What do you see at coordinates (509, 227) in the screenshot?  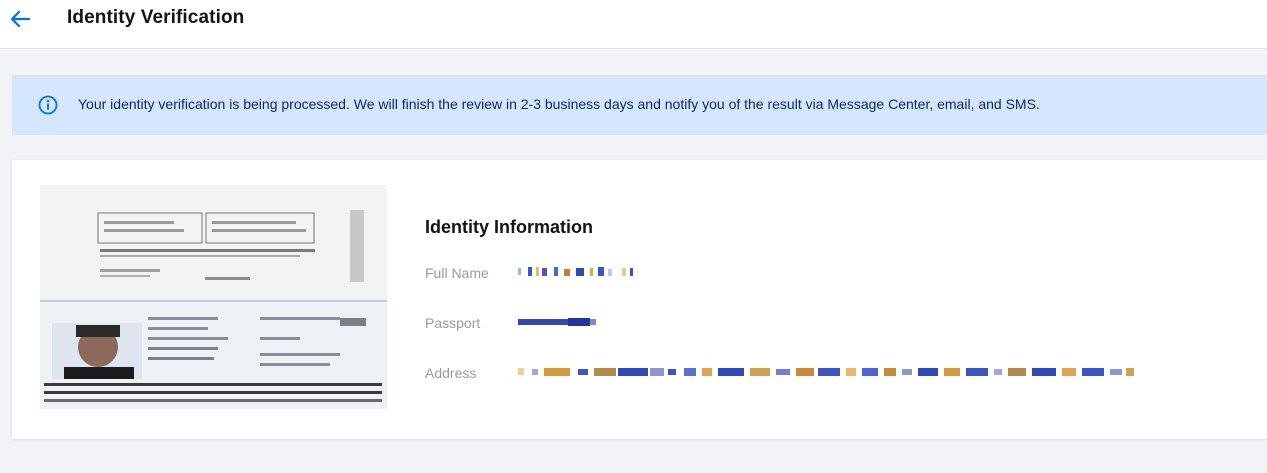 I see `identity-section-title: Identity Information` at bounding box center [509, 227].